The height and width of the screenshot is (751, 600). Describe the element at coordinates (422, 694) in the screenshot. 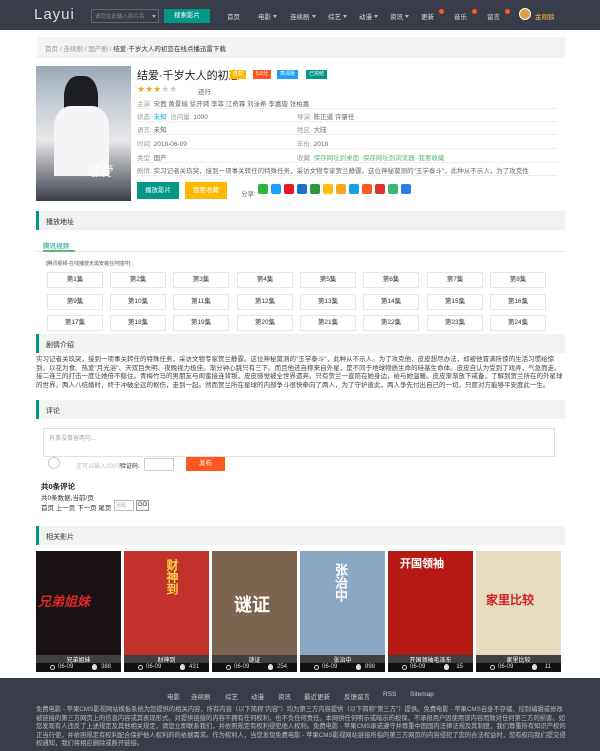

I see `footer-link: Sitemap` at that location.